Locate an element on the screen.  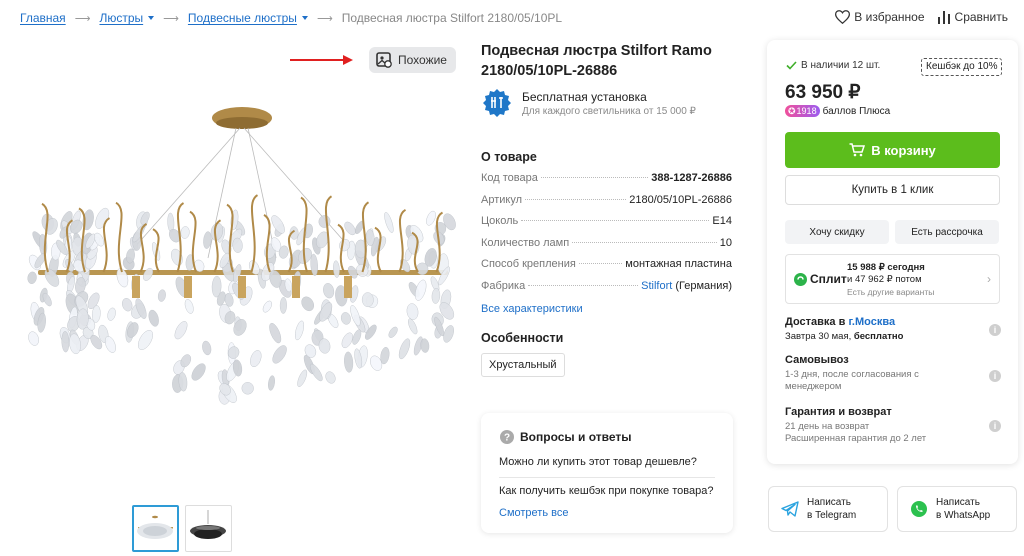
city-link: г.Москва is located at coordinates (871, 322).